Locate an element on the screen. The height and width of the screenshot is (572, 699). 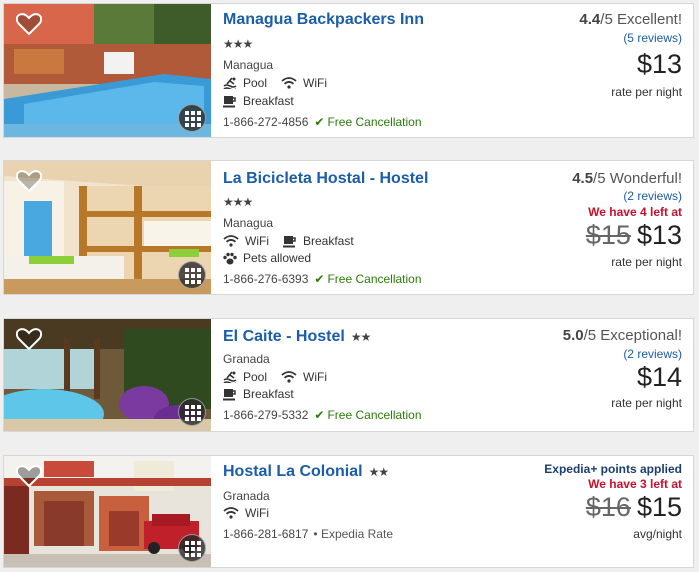
price: $14 is located at coordinates (659, 377).